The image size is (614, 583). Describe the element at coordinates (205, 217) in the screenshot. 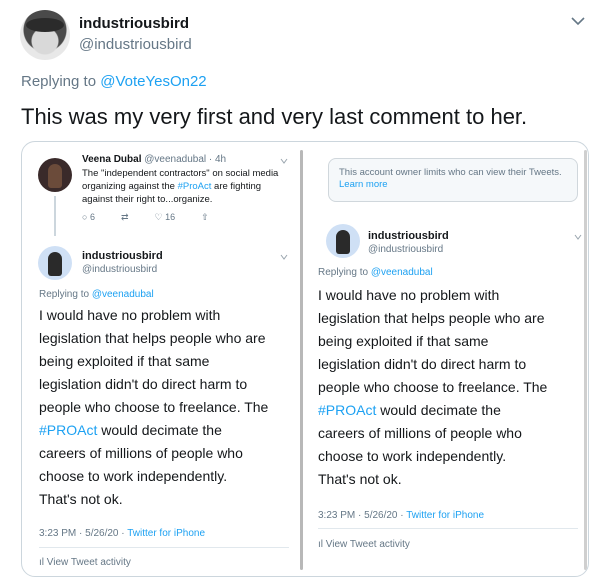

I see `share-icon: ⇧` at that location.